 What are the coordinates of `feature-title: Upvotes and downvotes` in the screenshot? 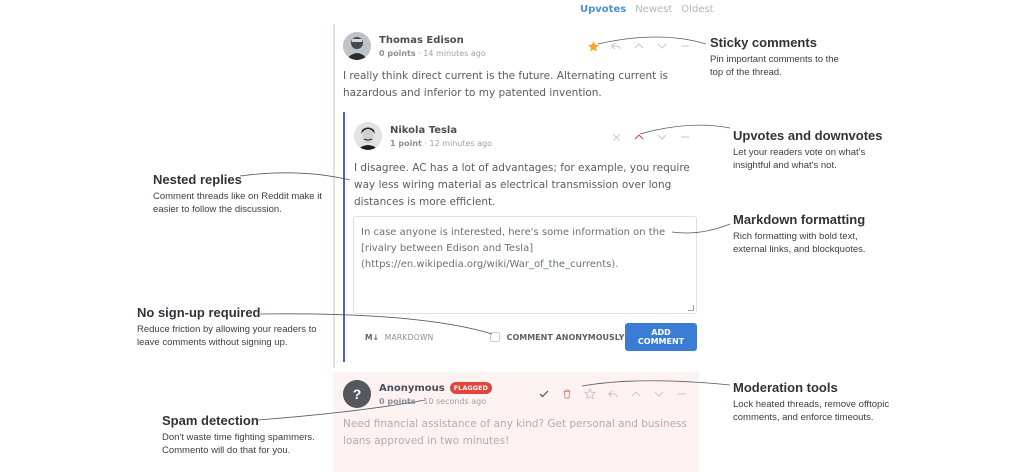 It's located at (808, 135).